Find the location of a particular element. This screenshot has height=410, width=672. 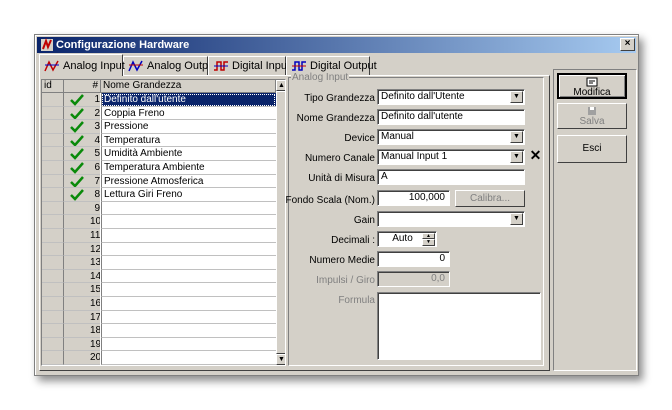

fondo-scala-input: 100,000 is located at coordinates (413, 198).